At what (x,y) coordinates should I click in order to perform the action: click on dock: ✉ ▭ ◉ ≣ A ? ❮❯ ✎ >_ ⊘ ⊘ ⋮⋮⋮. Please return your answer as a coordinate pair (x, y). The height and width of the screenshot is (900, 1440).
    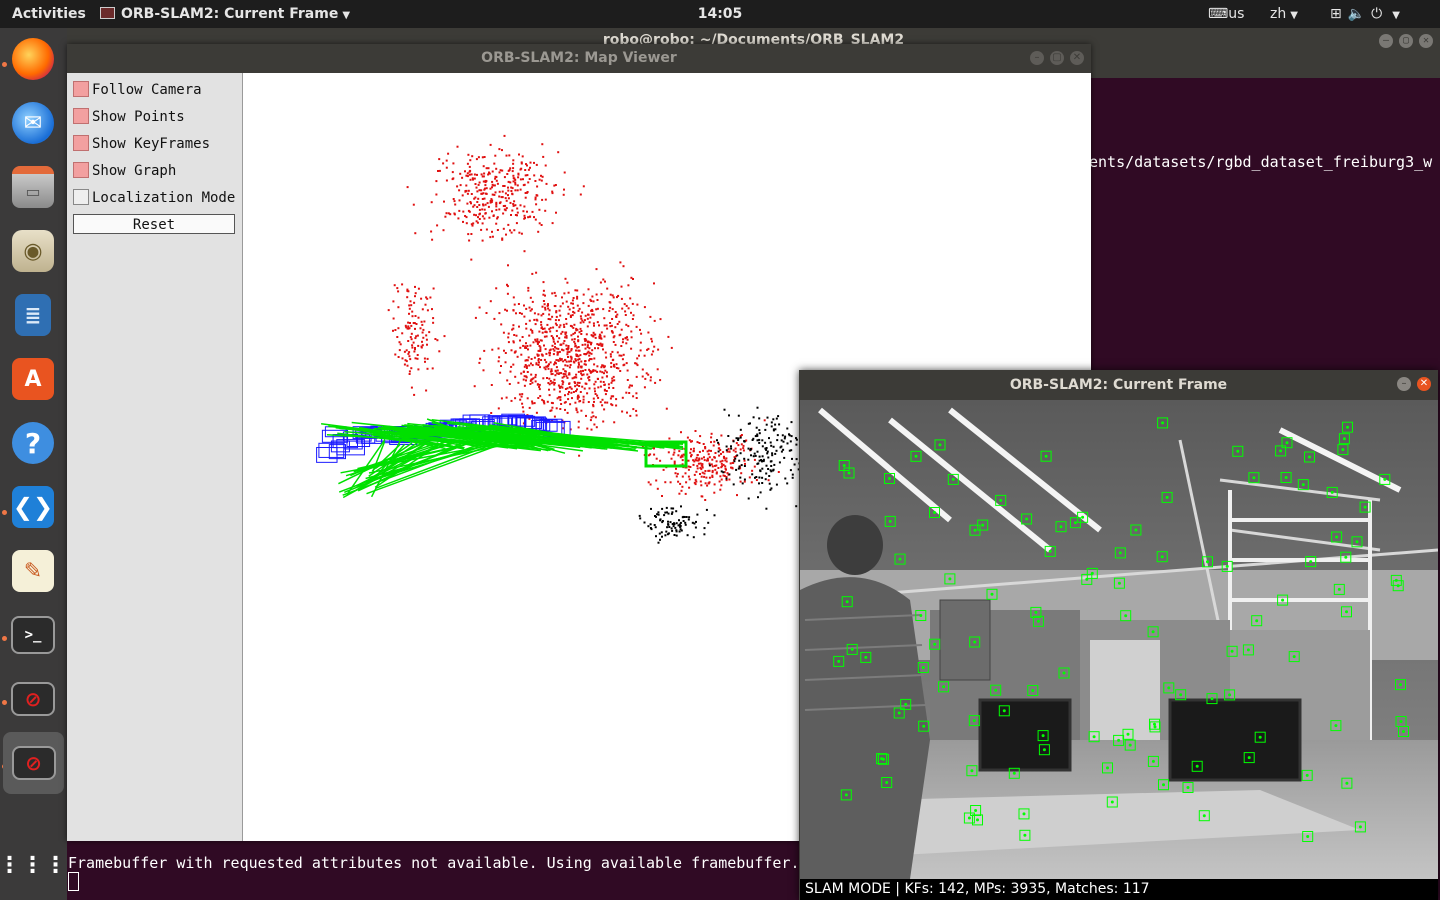
    Looking at the image, I should click on (33, 464).